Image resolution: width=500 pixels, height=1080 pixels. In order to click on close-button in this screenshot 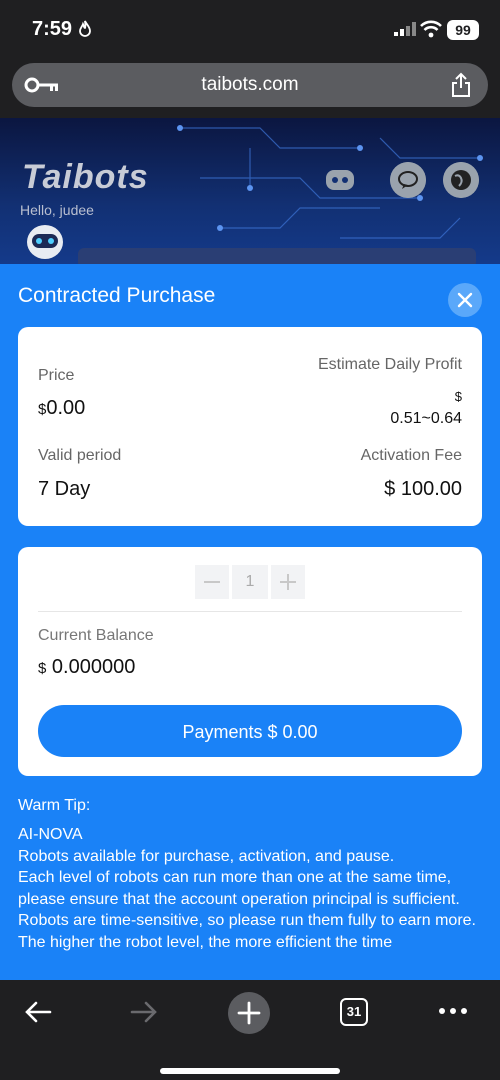, I will do `click(465, 300)`.